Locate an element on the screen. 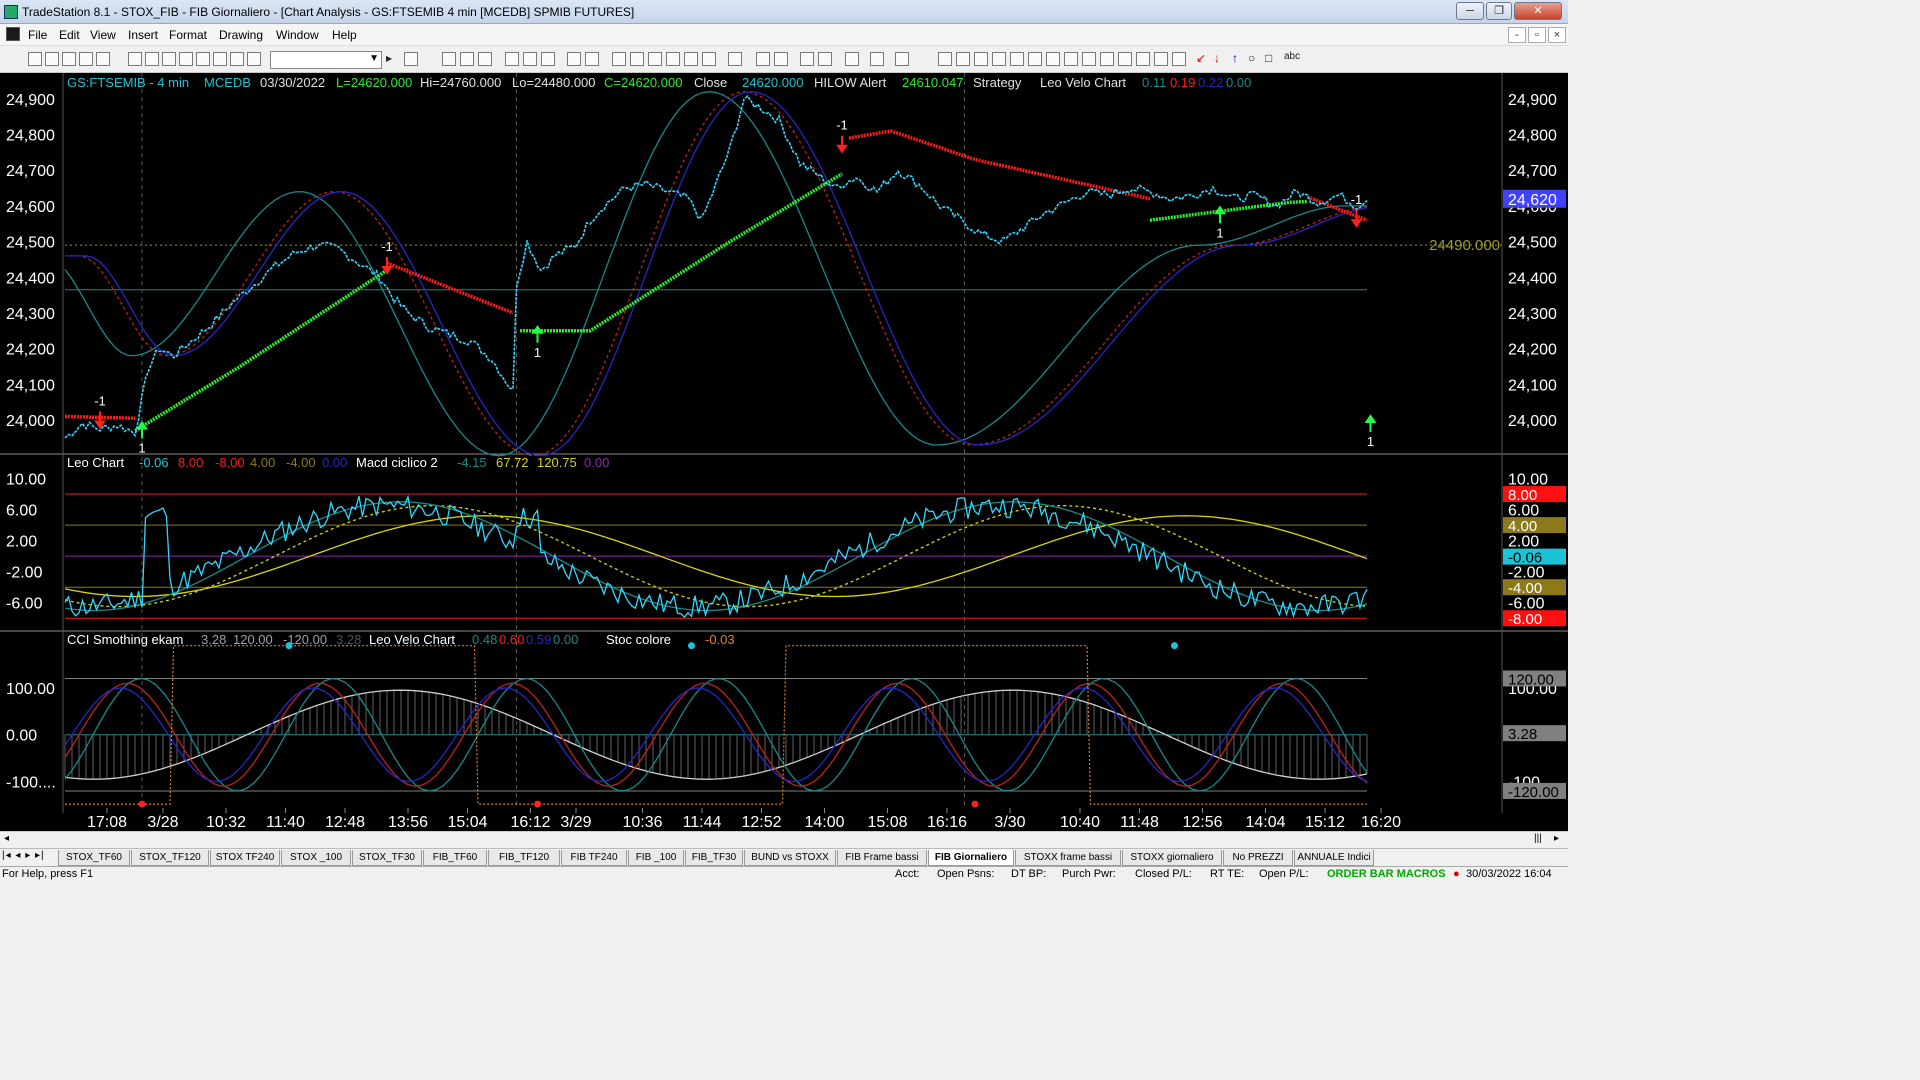  tab-scroll-icon: |◂ ◂ ▸ ▸| is located at coordinates (23, 855).